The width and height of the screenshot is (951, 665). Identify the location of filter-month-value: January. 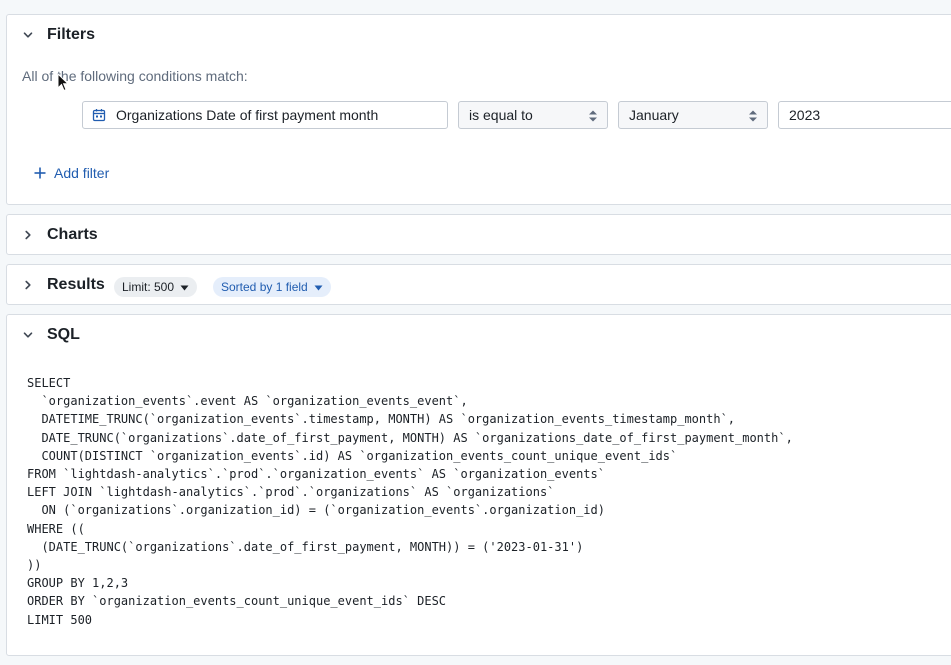
(654, 115).